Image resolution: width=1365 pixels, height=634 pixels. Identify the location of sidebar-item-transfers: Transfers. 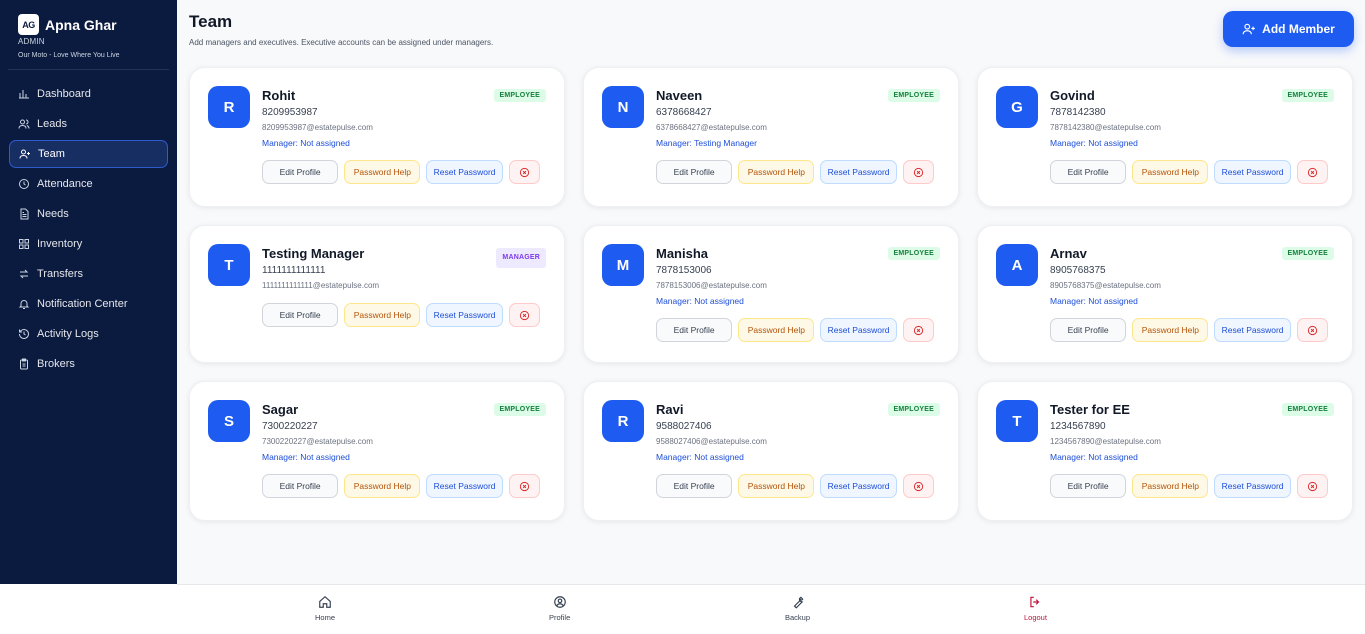
(88, 274).